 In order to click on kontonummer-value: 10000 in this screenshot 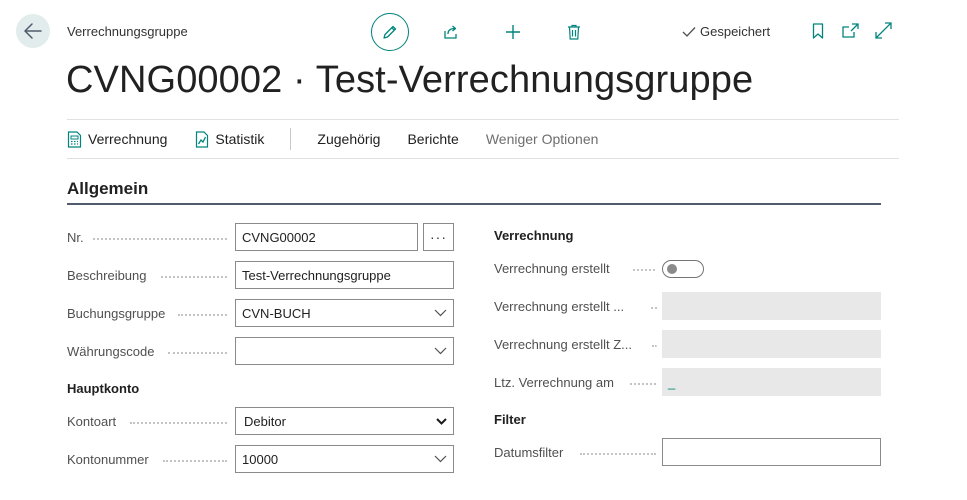, I will do `click(260, 459)`.